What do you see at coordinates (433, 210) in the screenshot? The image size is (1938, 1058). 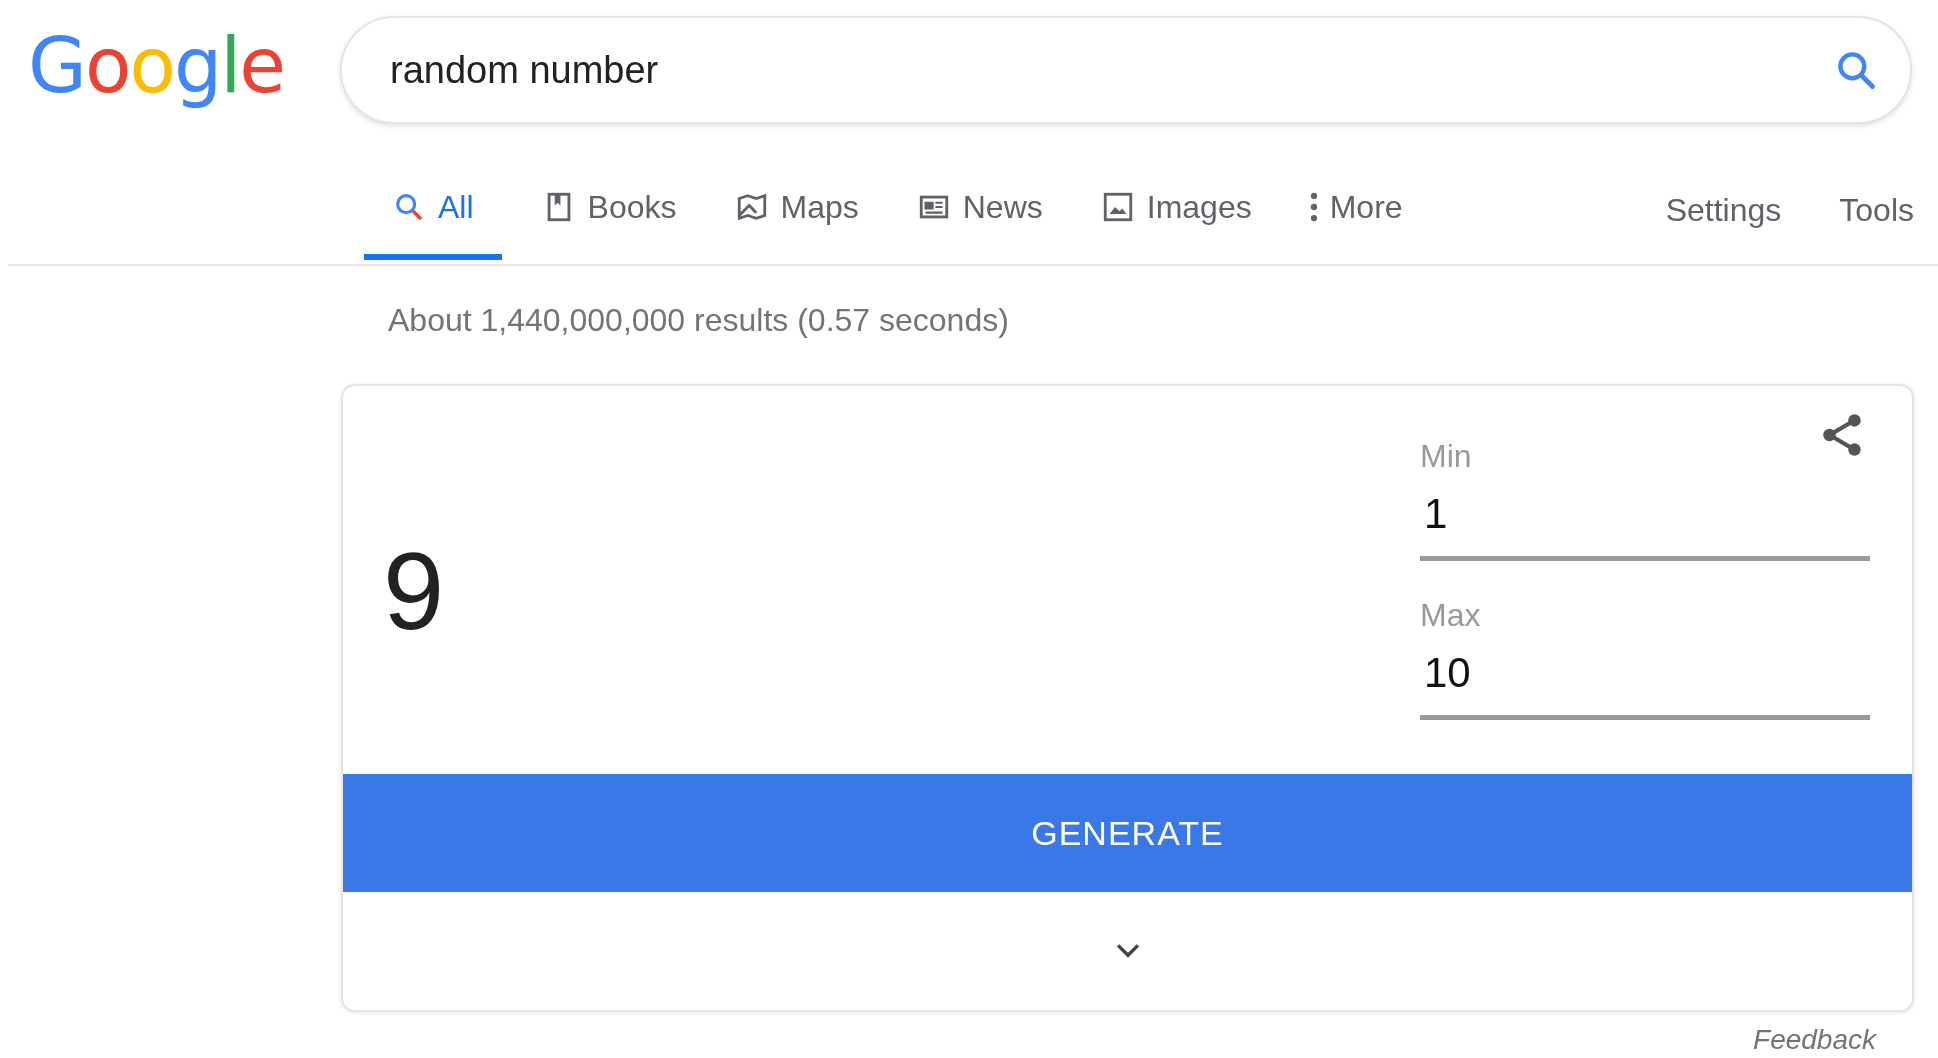 I see `tab: All` at bounding box center [433, 210].